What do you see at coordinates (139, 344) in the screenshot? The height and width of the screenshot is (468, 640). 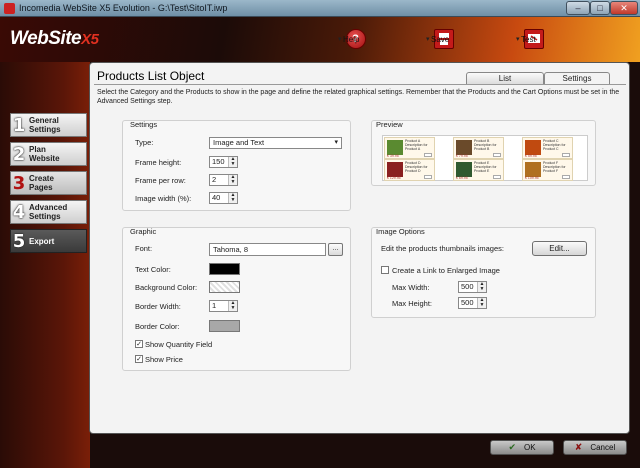 I see `show-quantity-checkbox: ✓` at bounding box center [139, 344].